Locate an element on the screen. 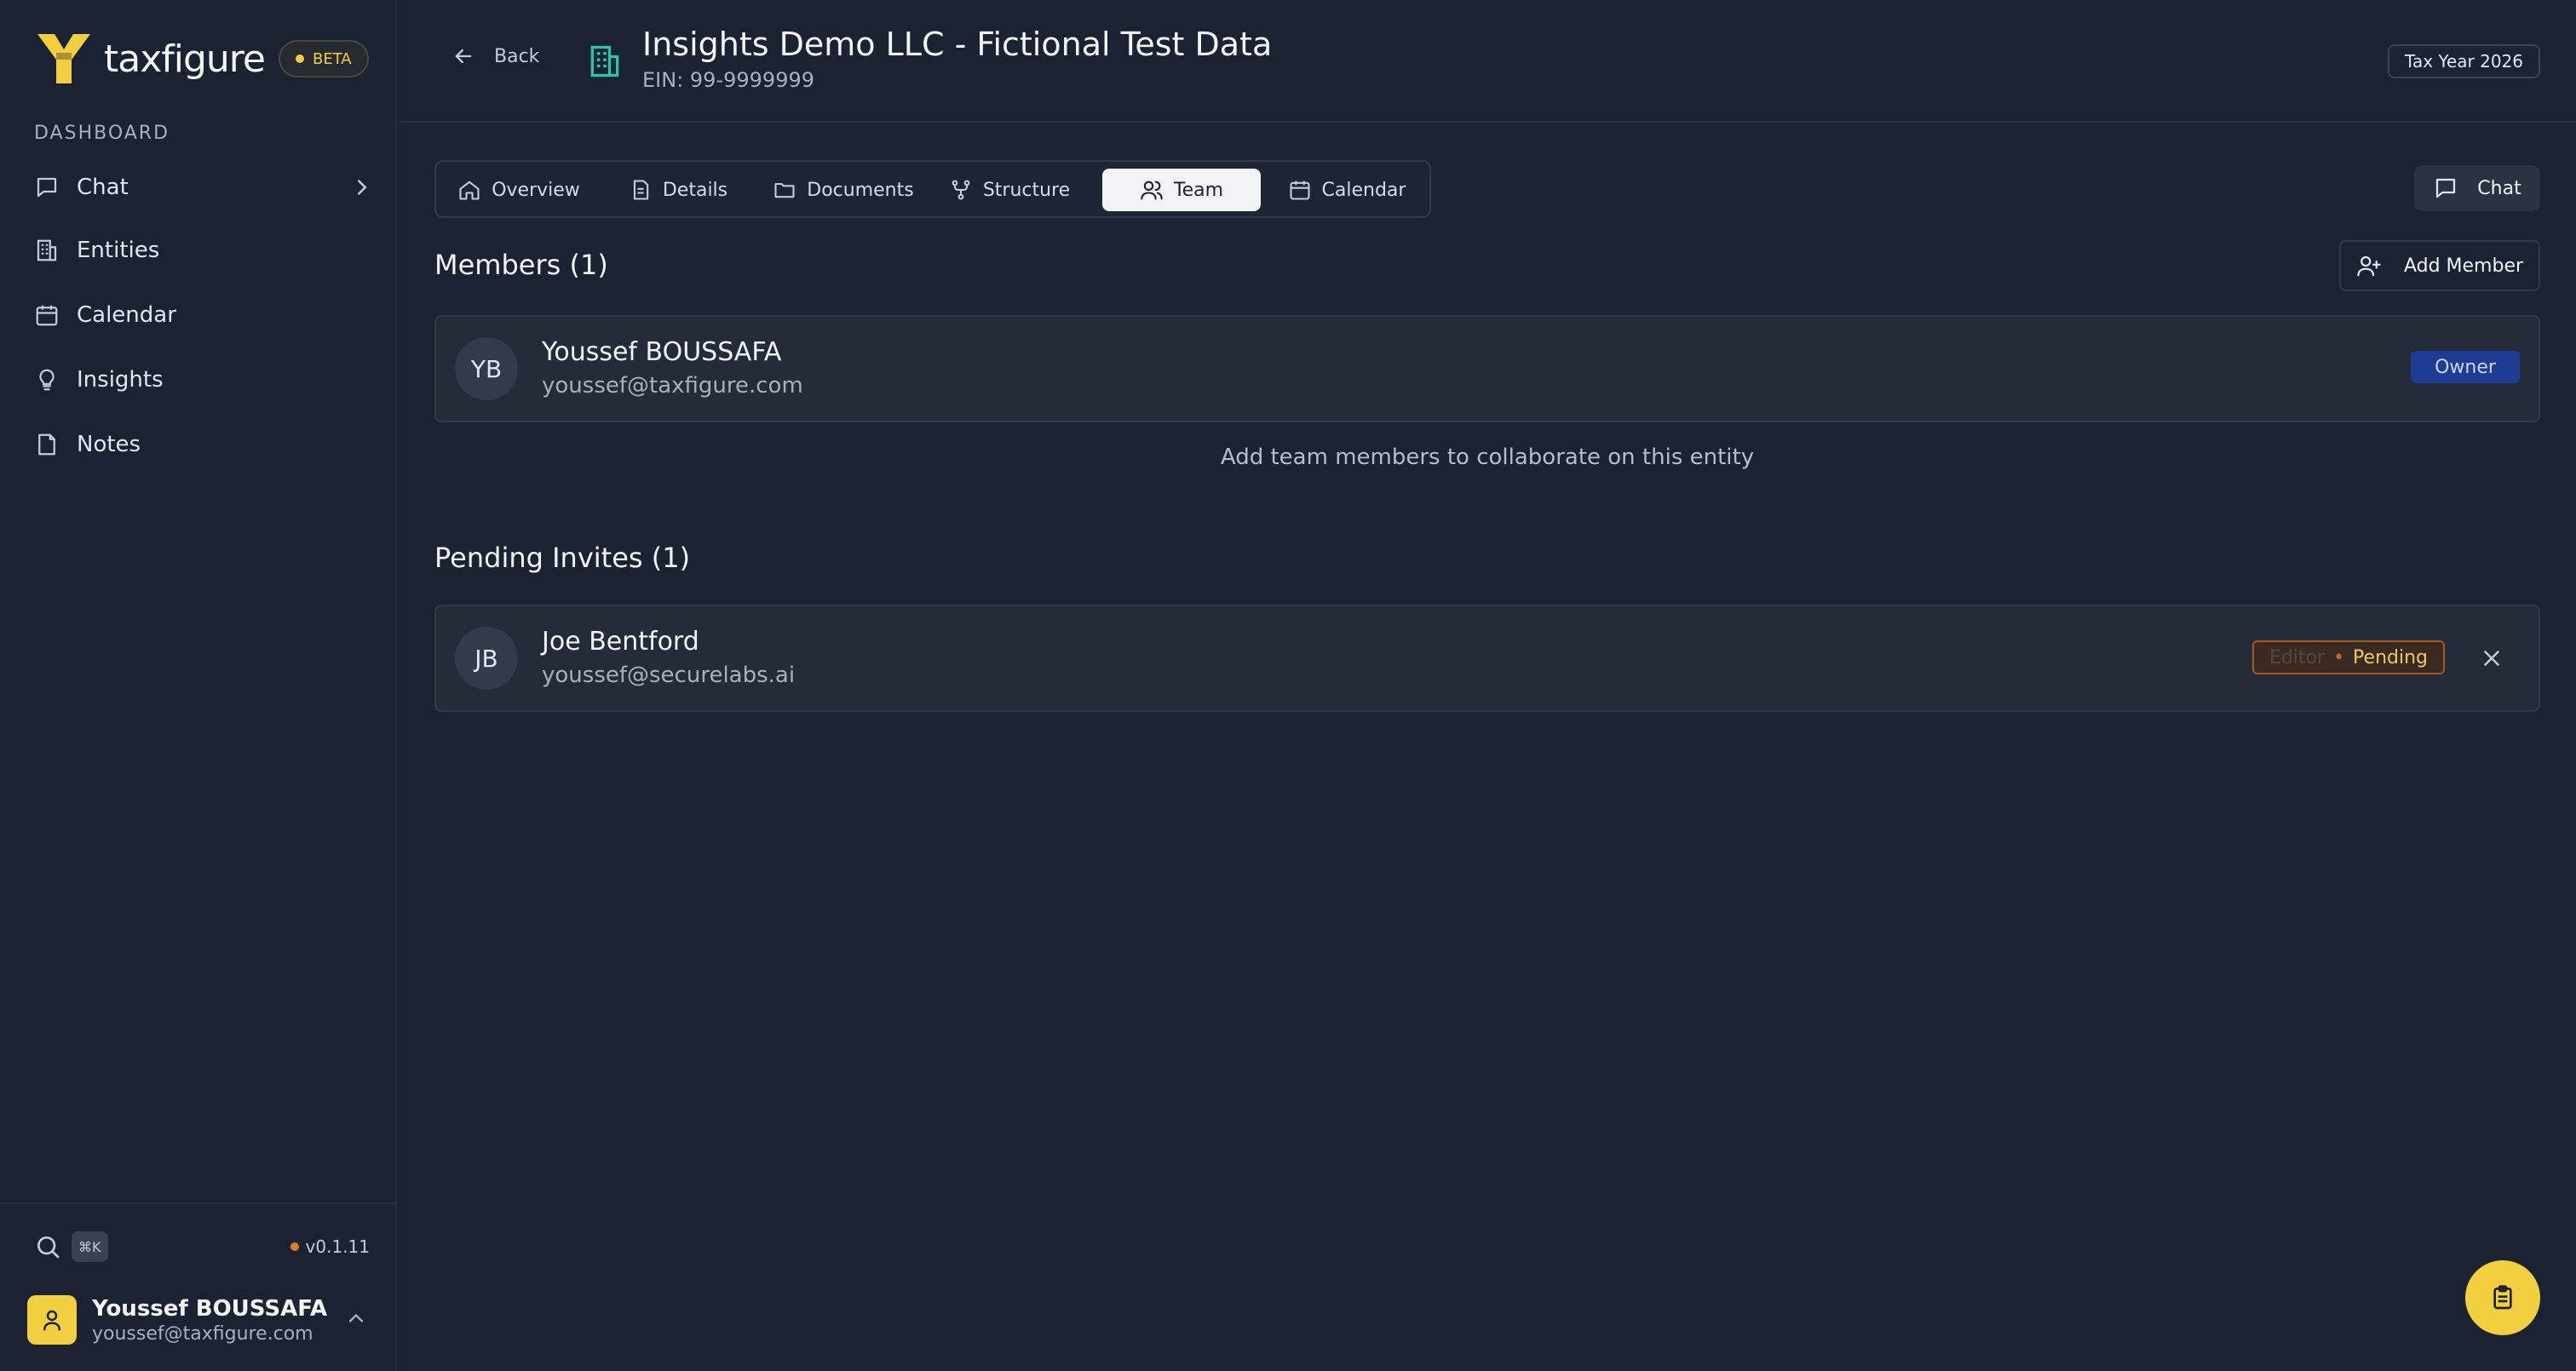 Image resolution: width=2576 pixels, height=1371 pixels. page-title: Insights Demo LLC - Fictional Test Data is located at coordinates (958, 44).